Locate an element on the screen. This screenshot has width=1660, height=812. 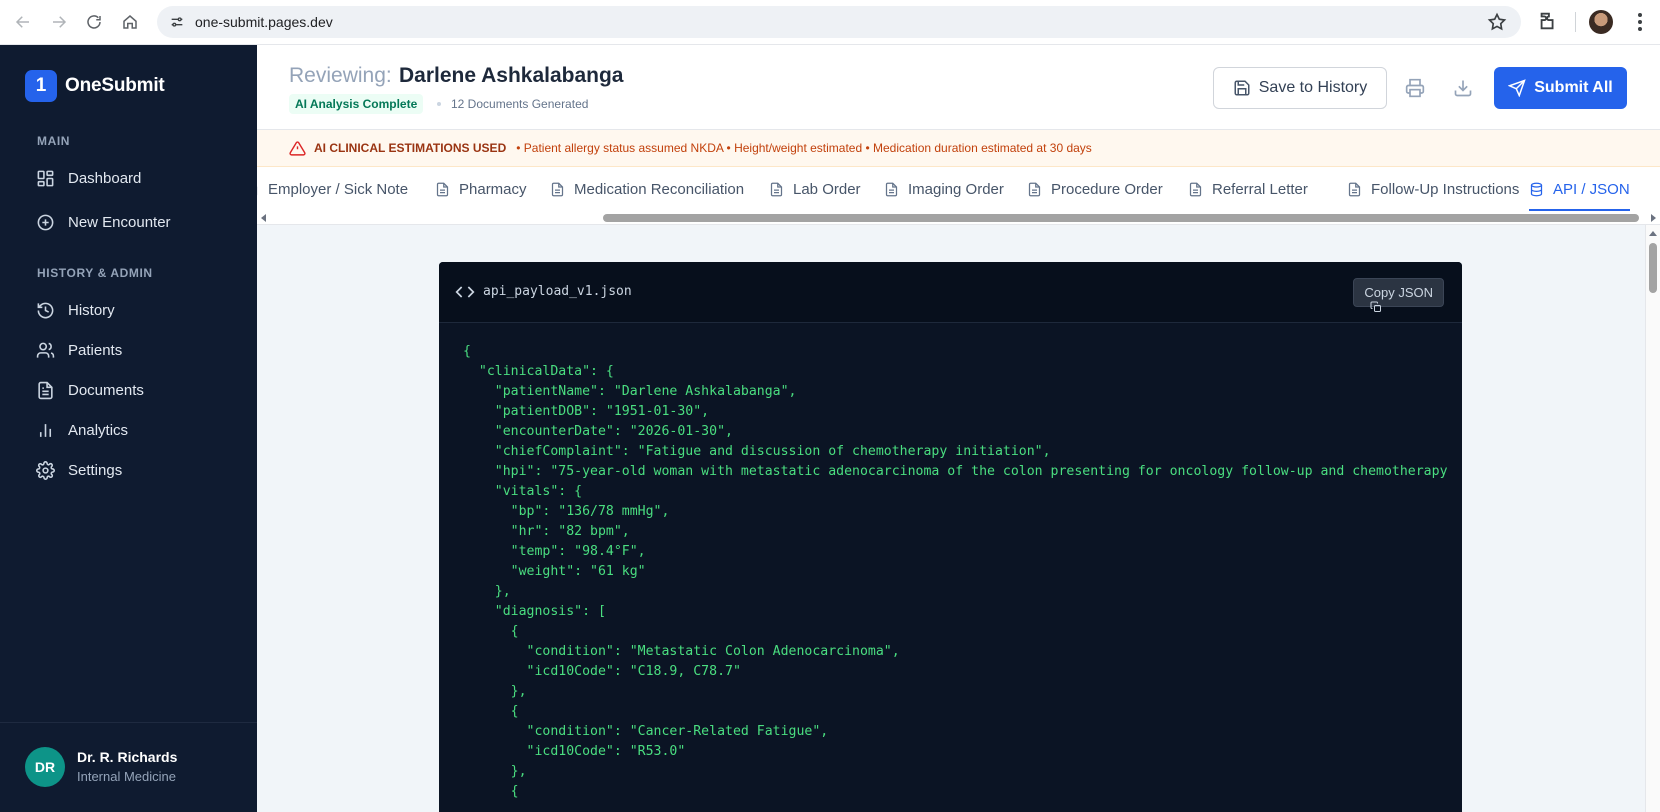
reload-icon is located at coordinates (94, 22).